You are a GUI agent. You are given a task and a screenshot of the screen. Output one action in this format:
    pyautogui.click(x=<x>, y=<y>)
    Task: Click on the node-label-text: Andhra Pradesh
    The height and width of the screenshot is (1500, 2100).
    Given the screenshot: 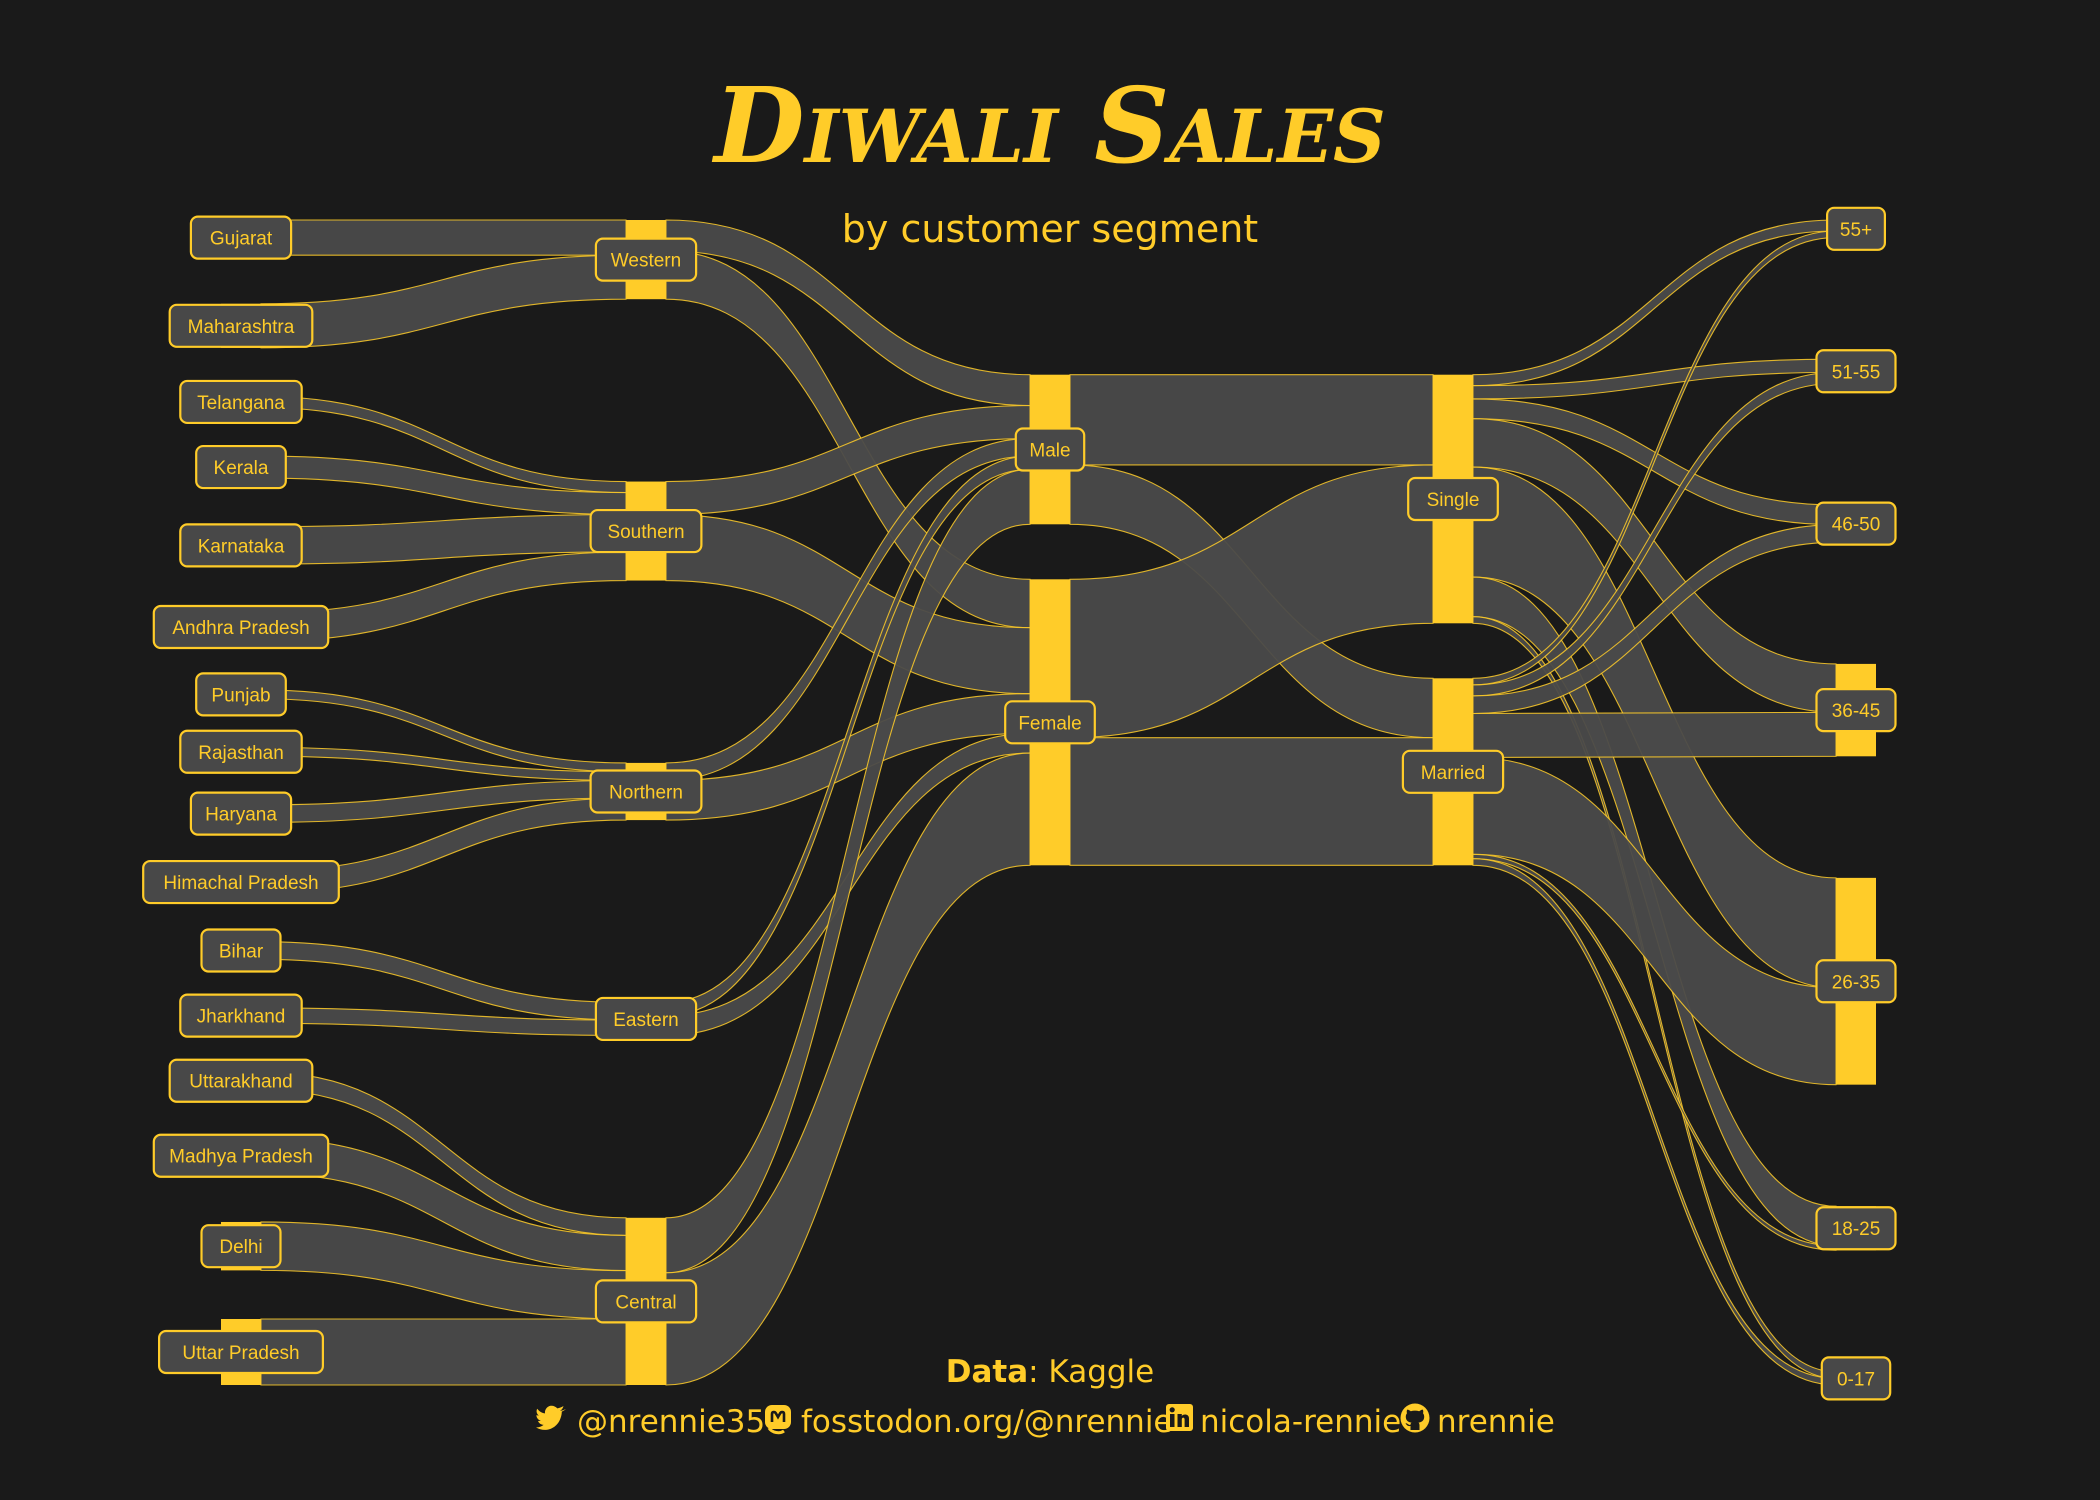 What is the action you would take?
    pyautogui.click(x=240, y=628)
    